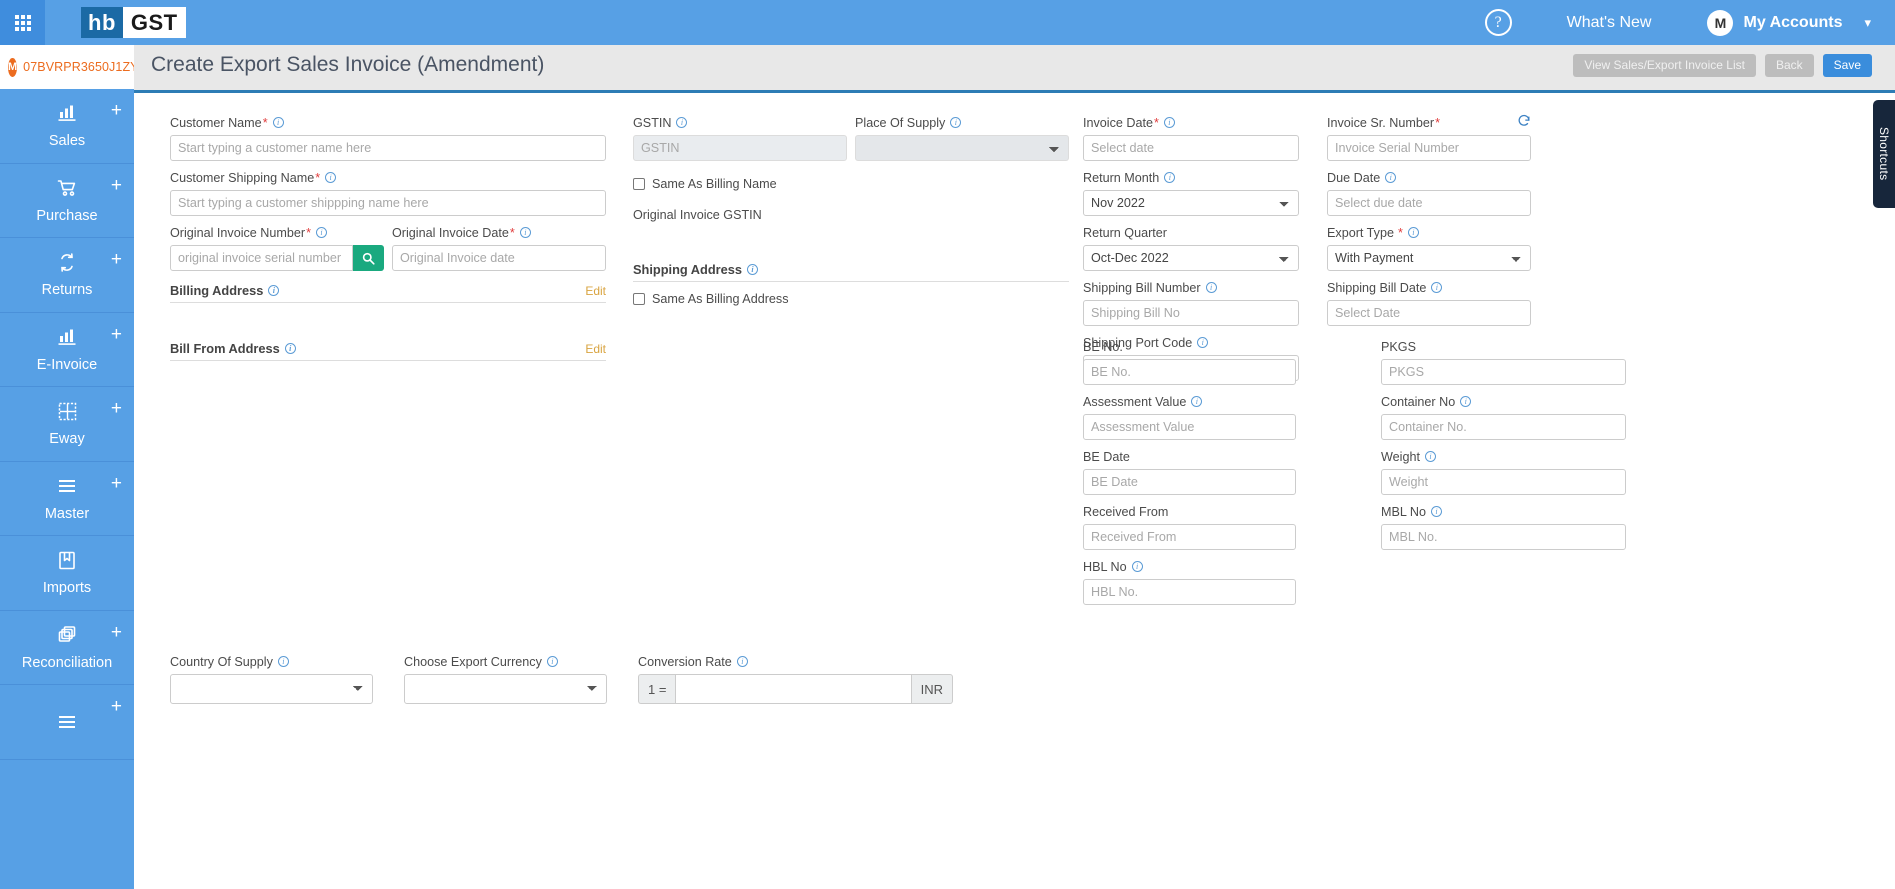 The image size is (1895, 889). Describe the element at coordinates (499, 258) in the screenshot. I see `original-invoice-date-input` at that location.